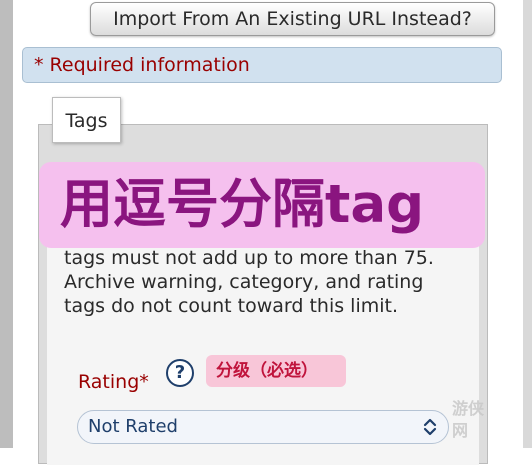  Describe the element at coordinates (468, 419) in the screenshot. I see `watermark: 游侠 网` at that location.